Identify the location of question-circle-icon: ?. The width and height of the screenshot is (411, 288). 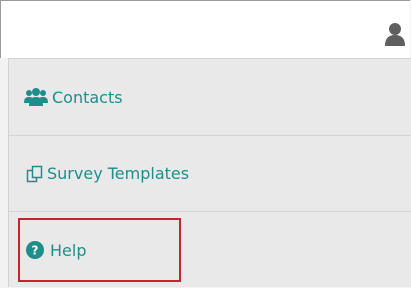
(35, 250).